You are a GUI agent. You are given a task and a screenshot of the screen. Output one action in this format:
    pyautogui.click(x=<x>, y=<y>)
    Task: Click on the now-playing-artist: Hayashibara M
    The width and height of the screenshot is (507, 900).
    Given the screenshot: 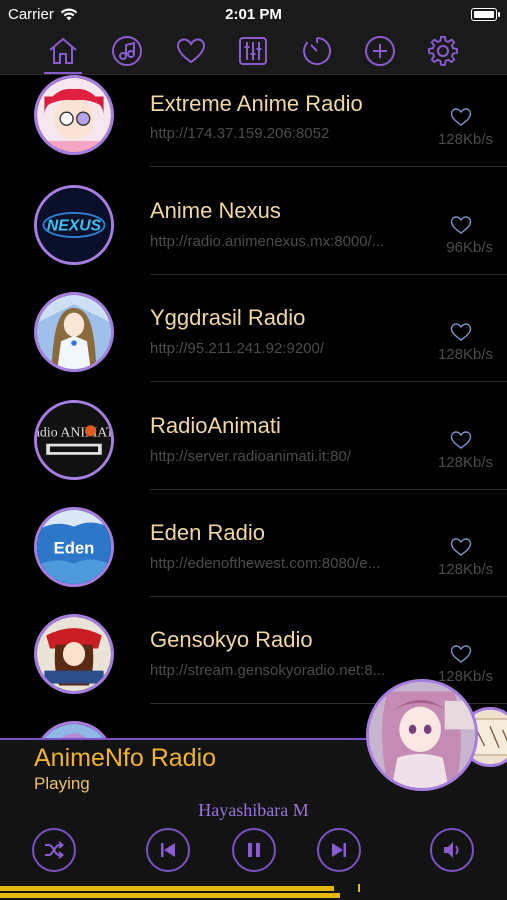 What is the action you would take?
    pyautogui.click(x=253, y=810)
    